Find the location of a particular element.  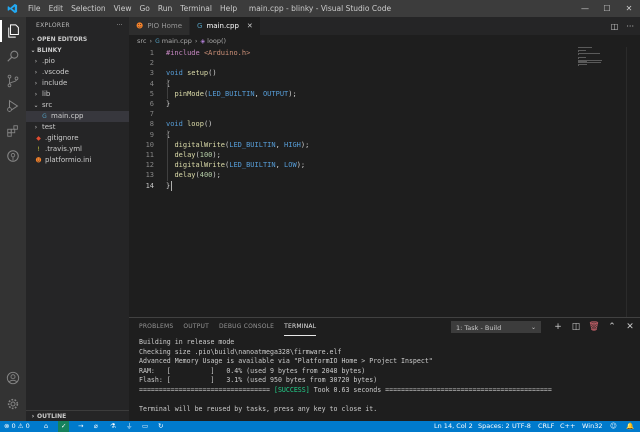

editor-scrollbar is located at coordinates (633, 182).